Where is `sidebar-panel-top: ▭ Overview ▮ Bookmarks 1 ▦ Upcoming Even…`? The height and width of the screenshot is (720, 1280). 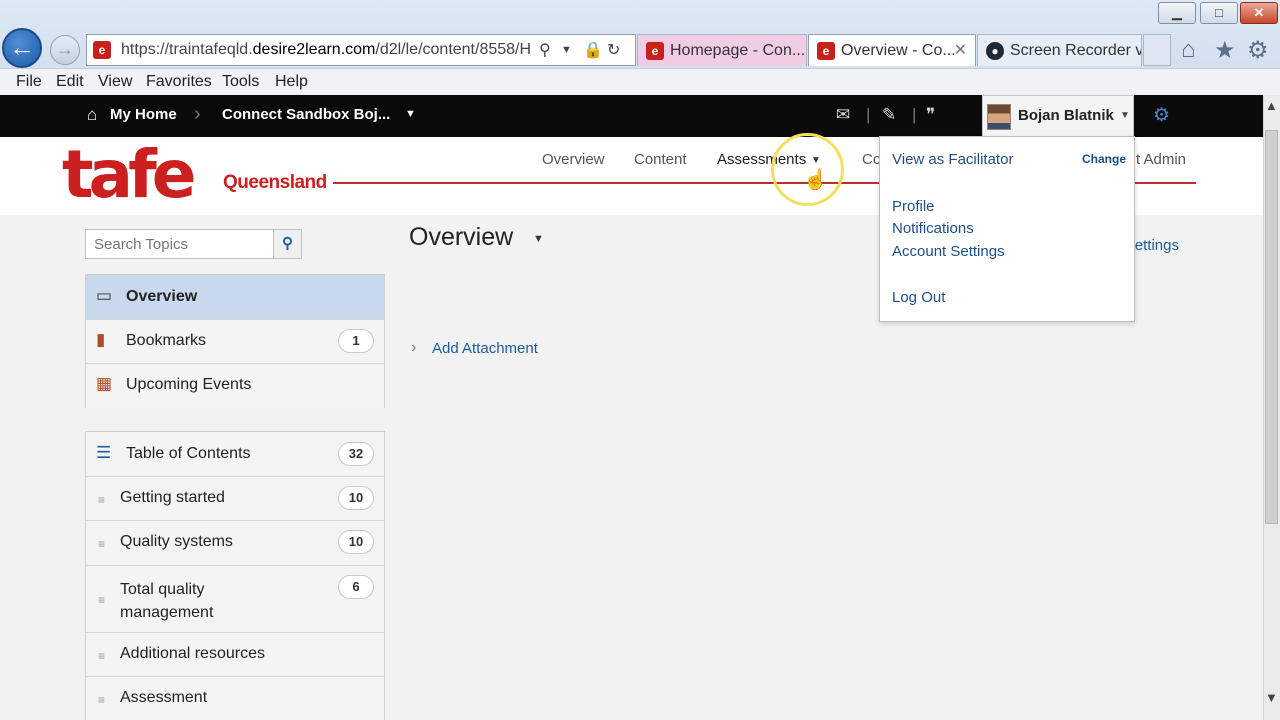 sidebar-panel-top: ▭ Overview ▮ Bookmarks 1 ▦ Upcoming Even… is located at coordinates (235, 341).